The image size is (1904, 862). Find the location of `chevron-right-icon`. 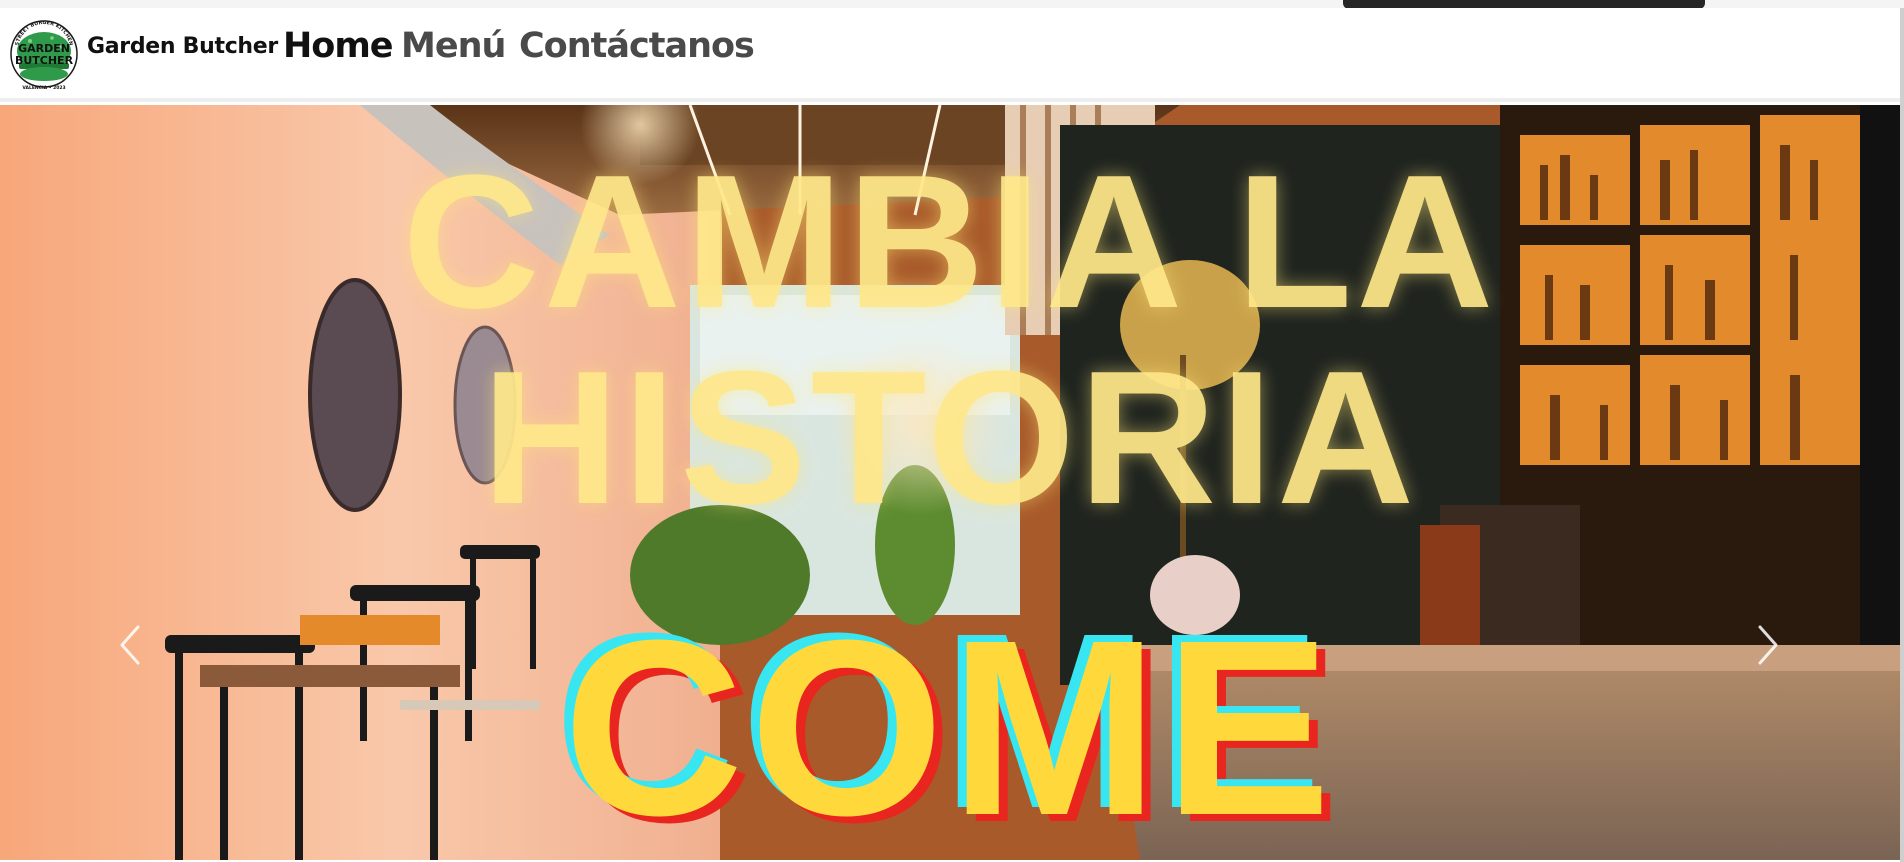

chevron-right-icon is located at coordinates (1768, 645).